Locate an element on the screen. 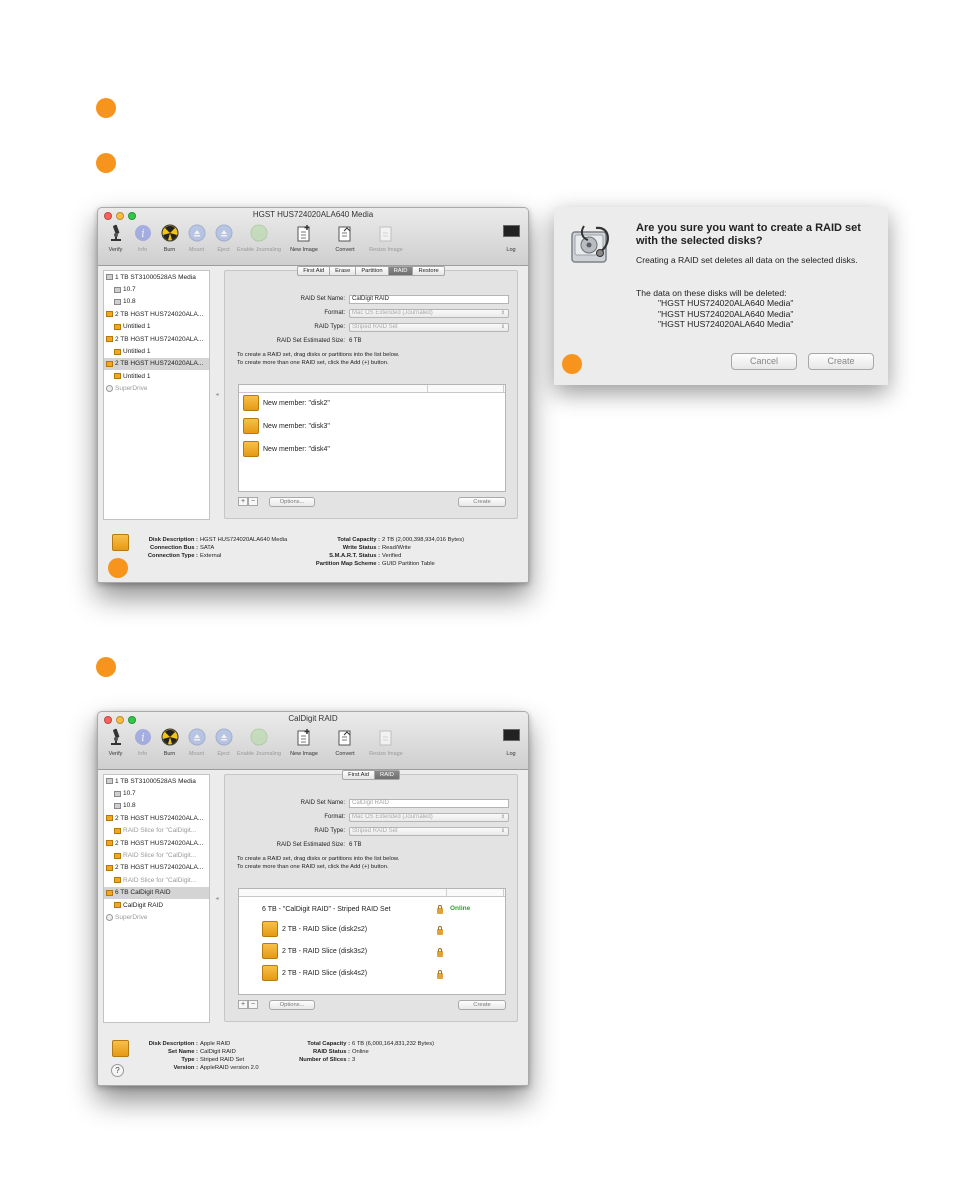 This screenshot has height=1184, width=955. cancel-button: Cancel is located at coordinates (764, 361).